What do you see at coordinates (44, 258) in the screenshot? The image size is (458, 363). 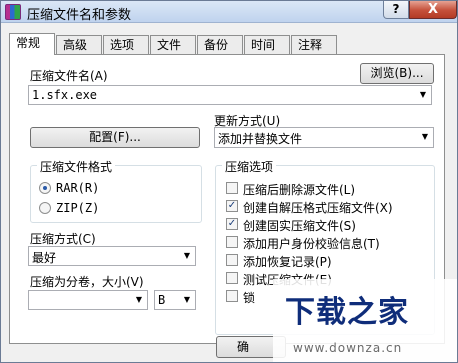 I see `compression-method-value: 最好` at bounding box center [44, 258].